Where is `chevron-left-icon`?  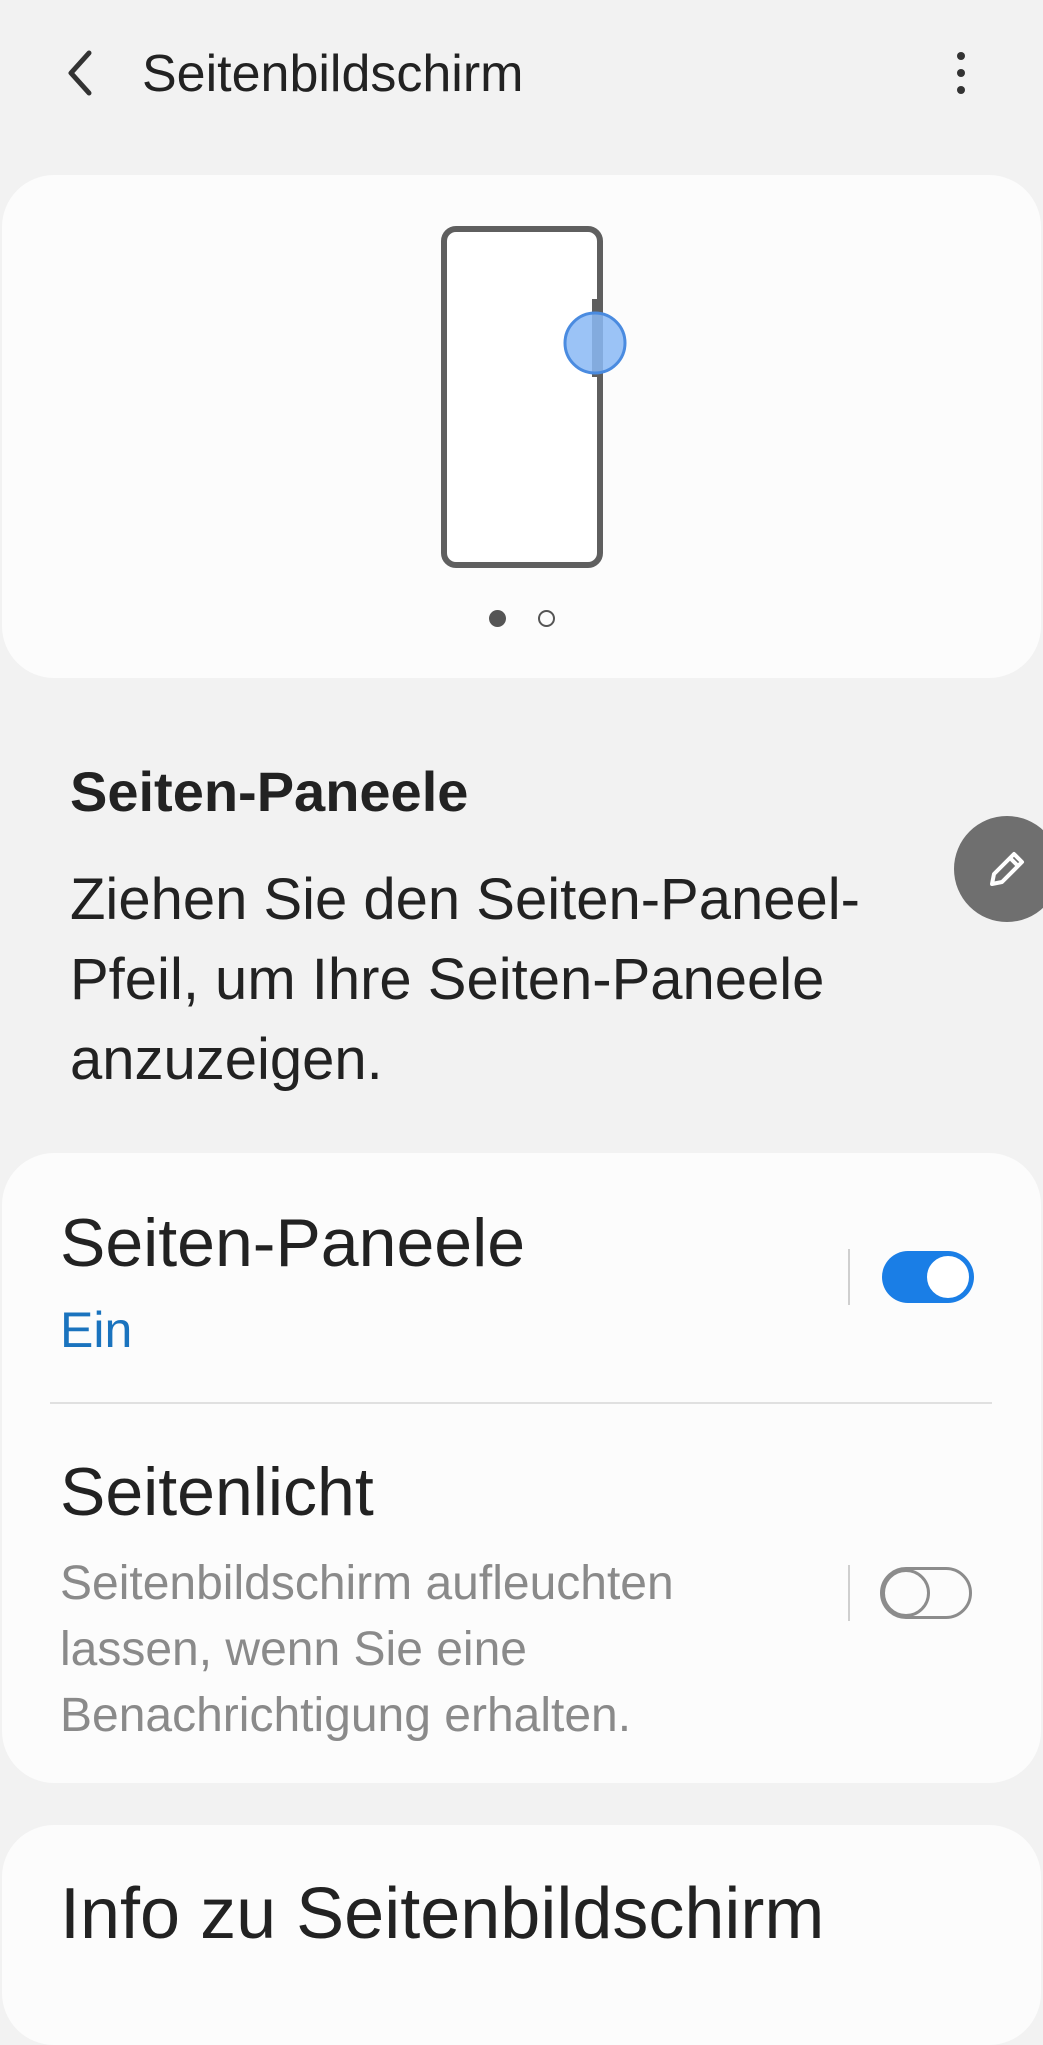 chevron-left-icon is located at coordinates (80, 73).